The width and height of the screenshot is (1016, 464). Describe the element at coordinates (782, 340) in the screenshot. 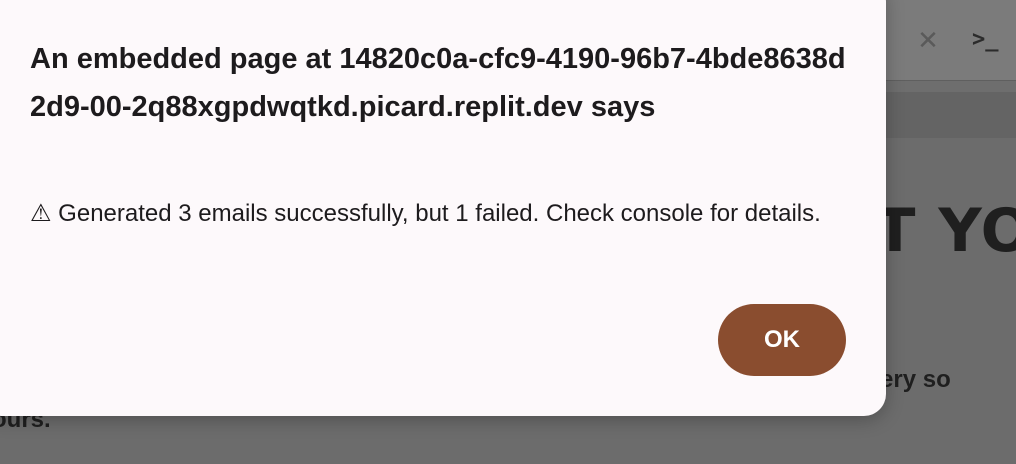

I see `ok-button: OK` at that location.